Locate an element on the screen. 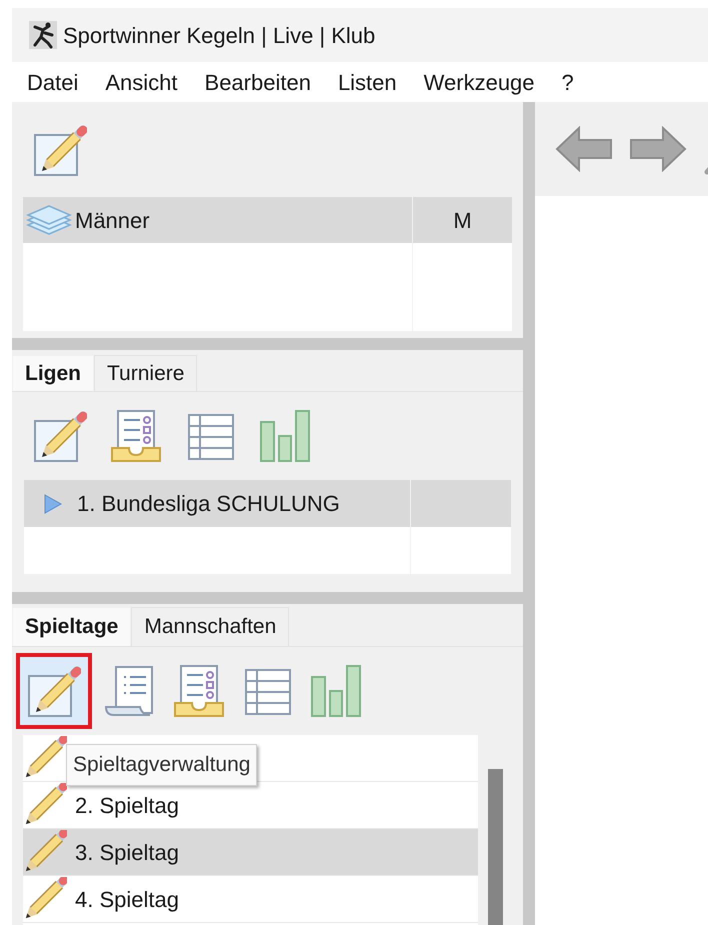 This screenshot has width=708, height=925. menu-item: Listen is located at coordinates (367, 82).